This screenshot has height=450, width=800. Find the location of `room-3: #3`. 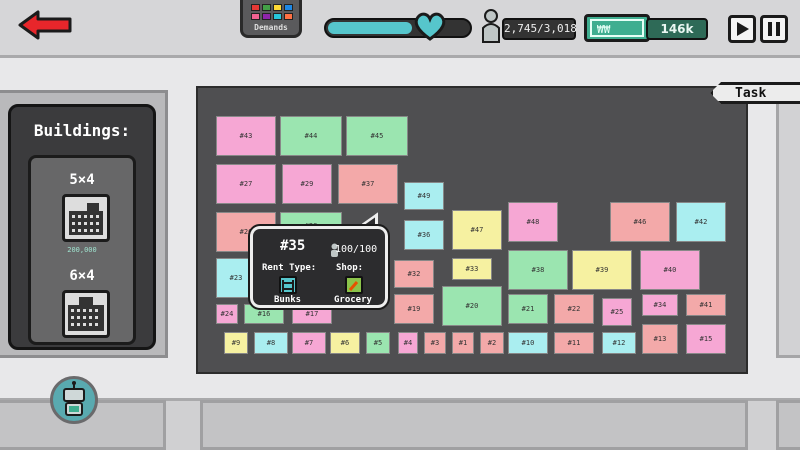

room-3: #3 is located at coordinates (435, 343).